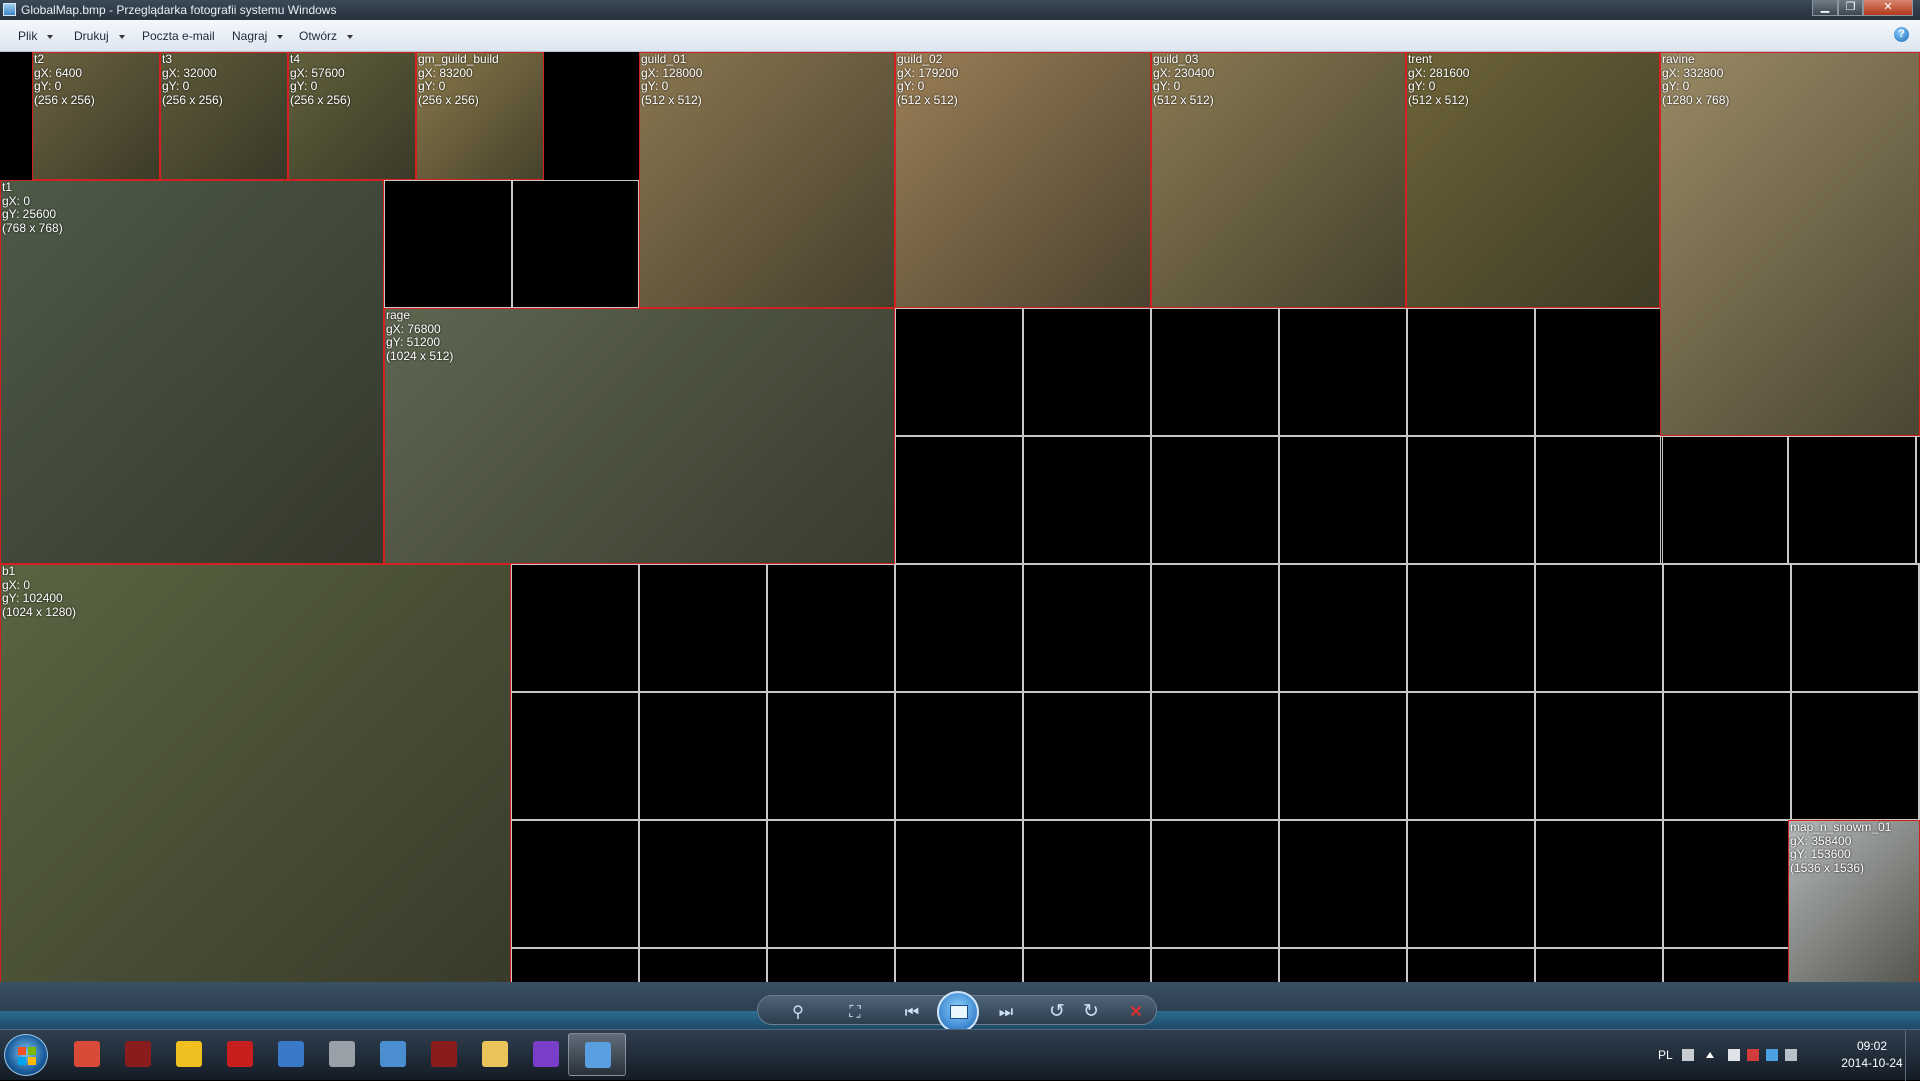 This screenshot has width=1920, height=1081. What do you see at coordinates (798, 1013) in the screenshot?
I see `zoom-icon: ⚲` at bounding box center [798, 1013].